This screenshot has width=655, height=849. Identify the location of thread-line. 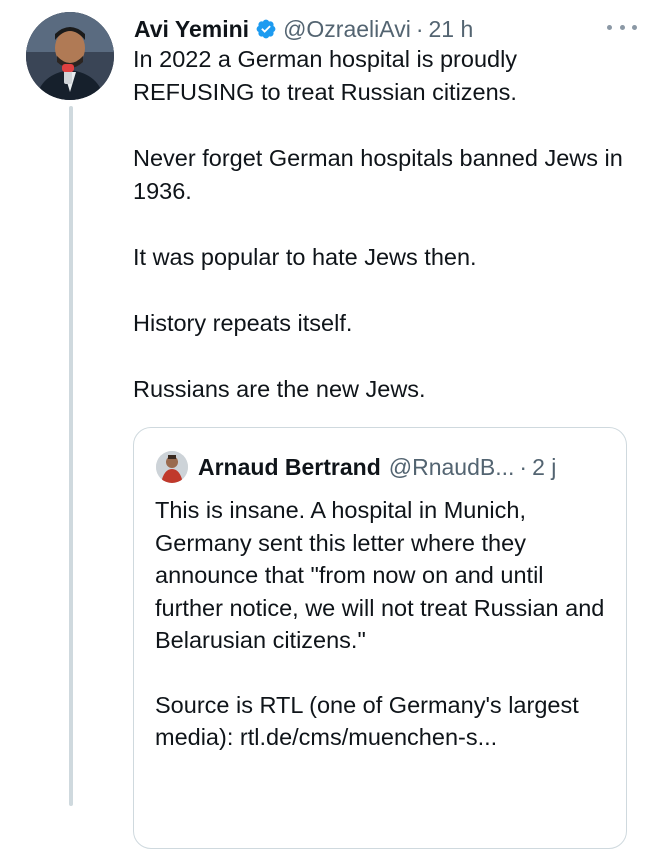
(71, 456).